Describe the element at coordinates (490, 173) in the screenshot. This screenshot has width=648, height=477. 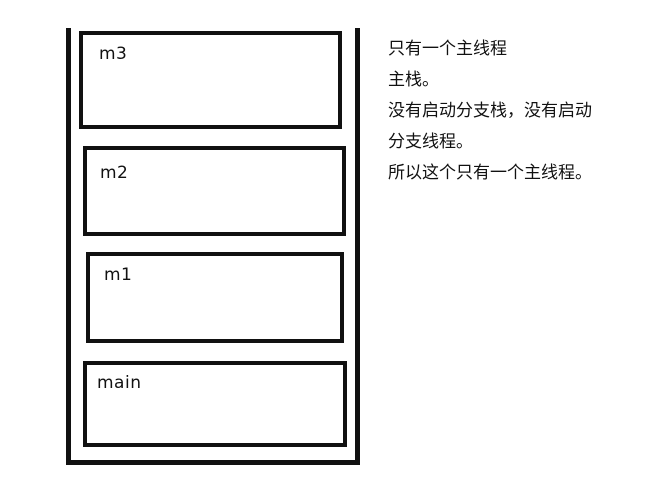
I see `note-line: 所以这个只有一个主线程。` at that location.